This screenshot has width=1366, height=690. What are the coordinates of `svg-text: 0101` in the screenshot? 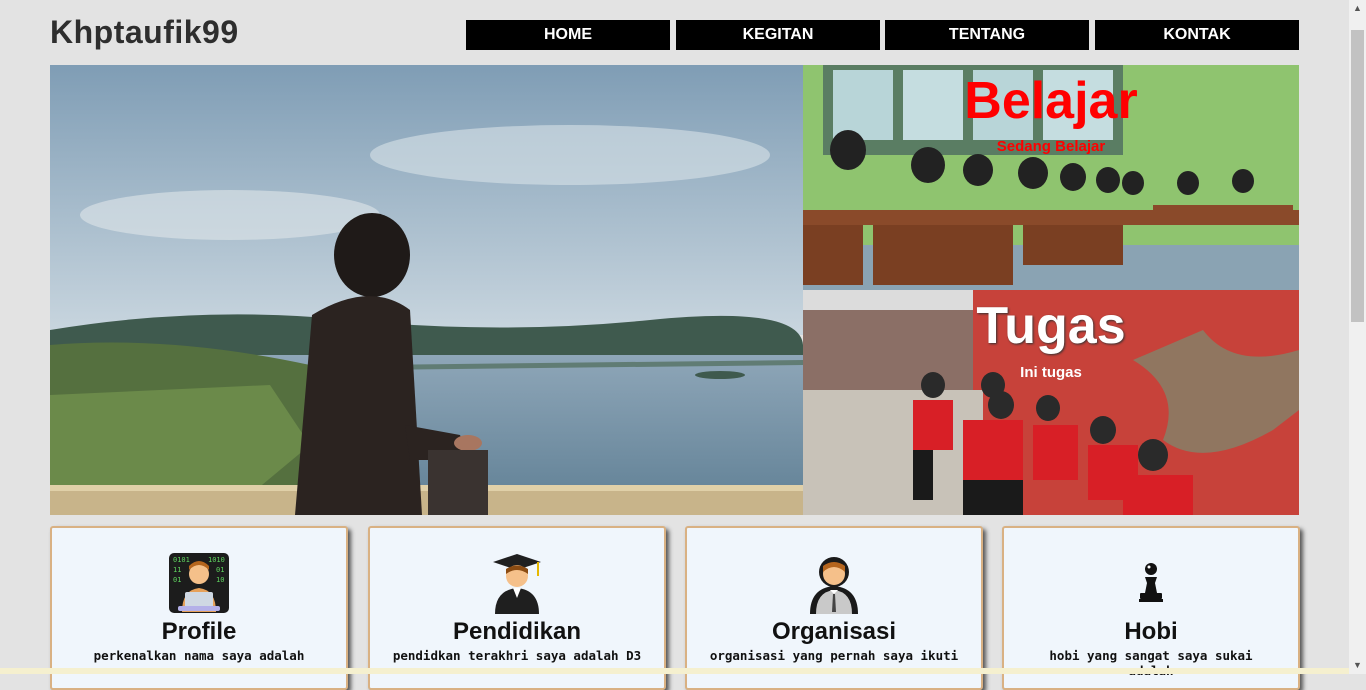 It's located at (181, 560).